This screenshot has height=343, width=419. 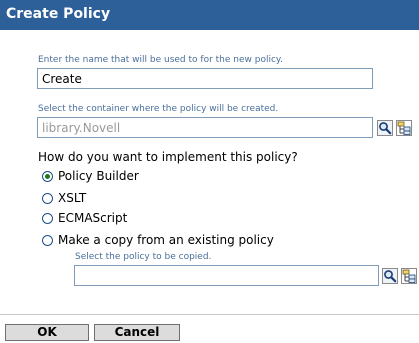 I want to click on footer-divider, so click(x=209, y=314).